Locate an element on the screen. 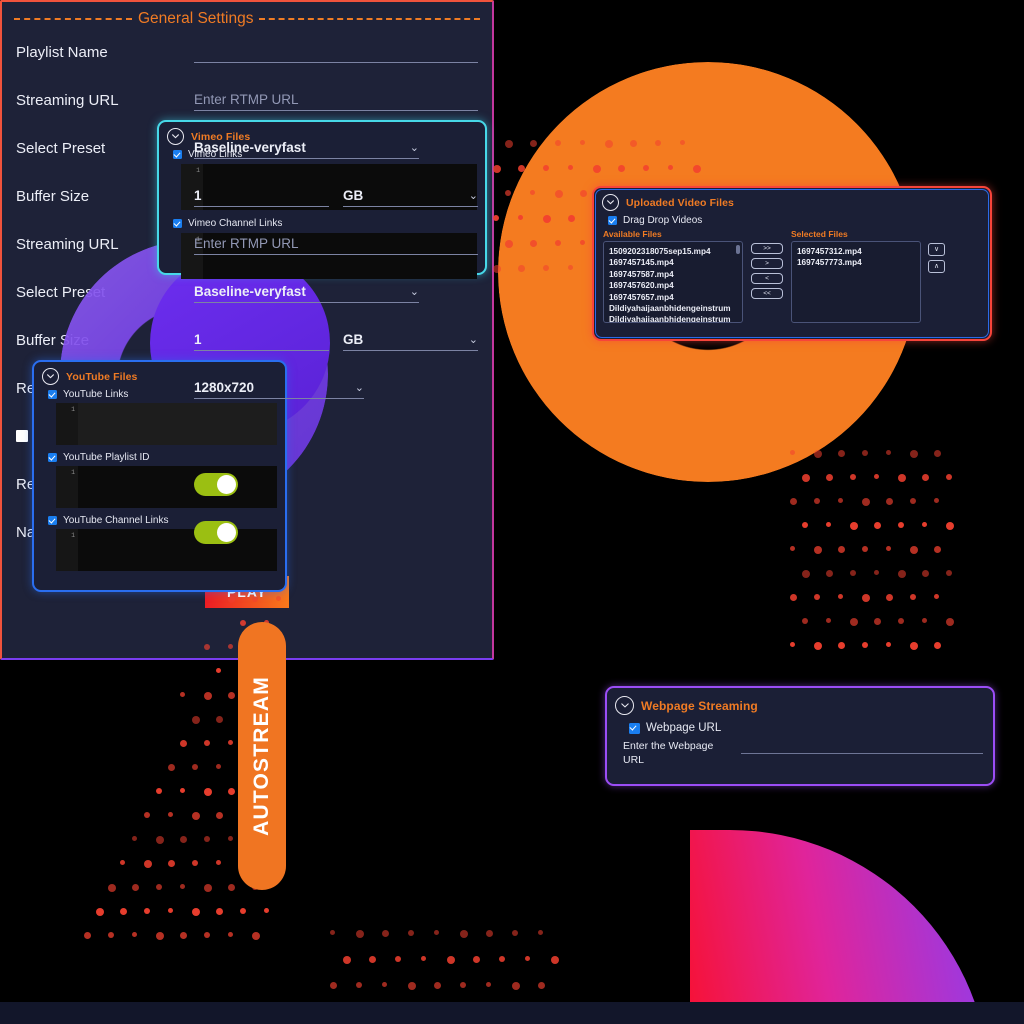  buffer-size-2-input: 1 is located at coordinates (261, 340).